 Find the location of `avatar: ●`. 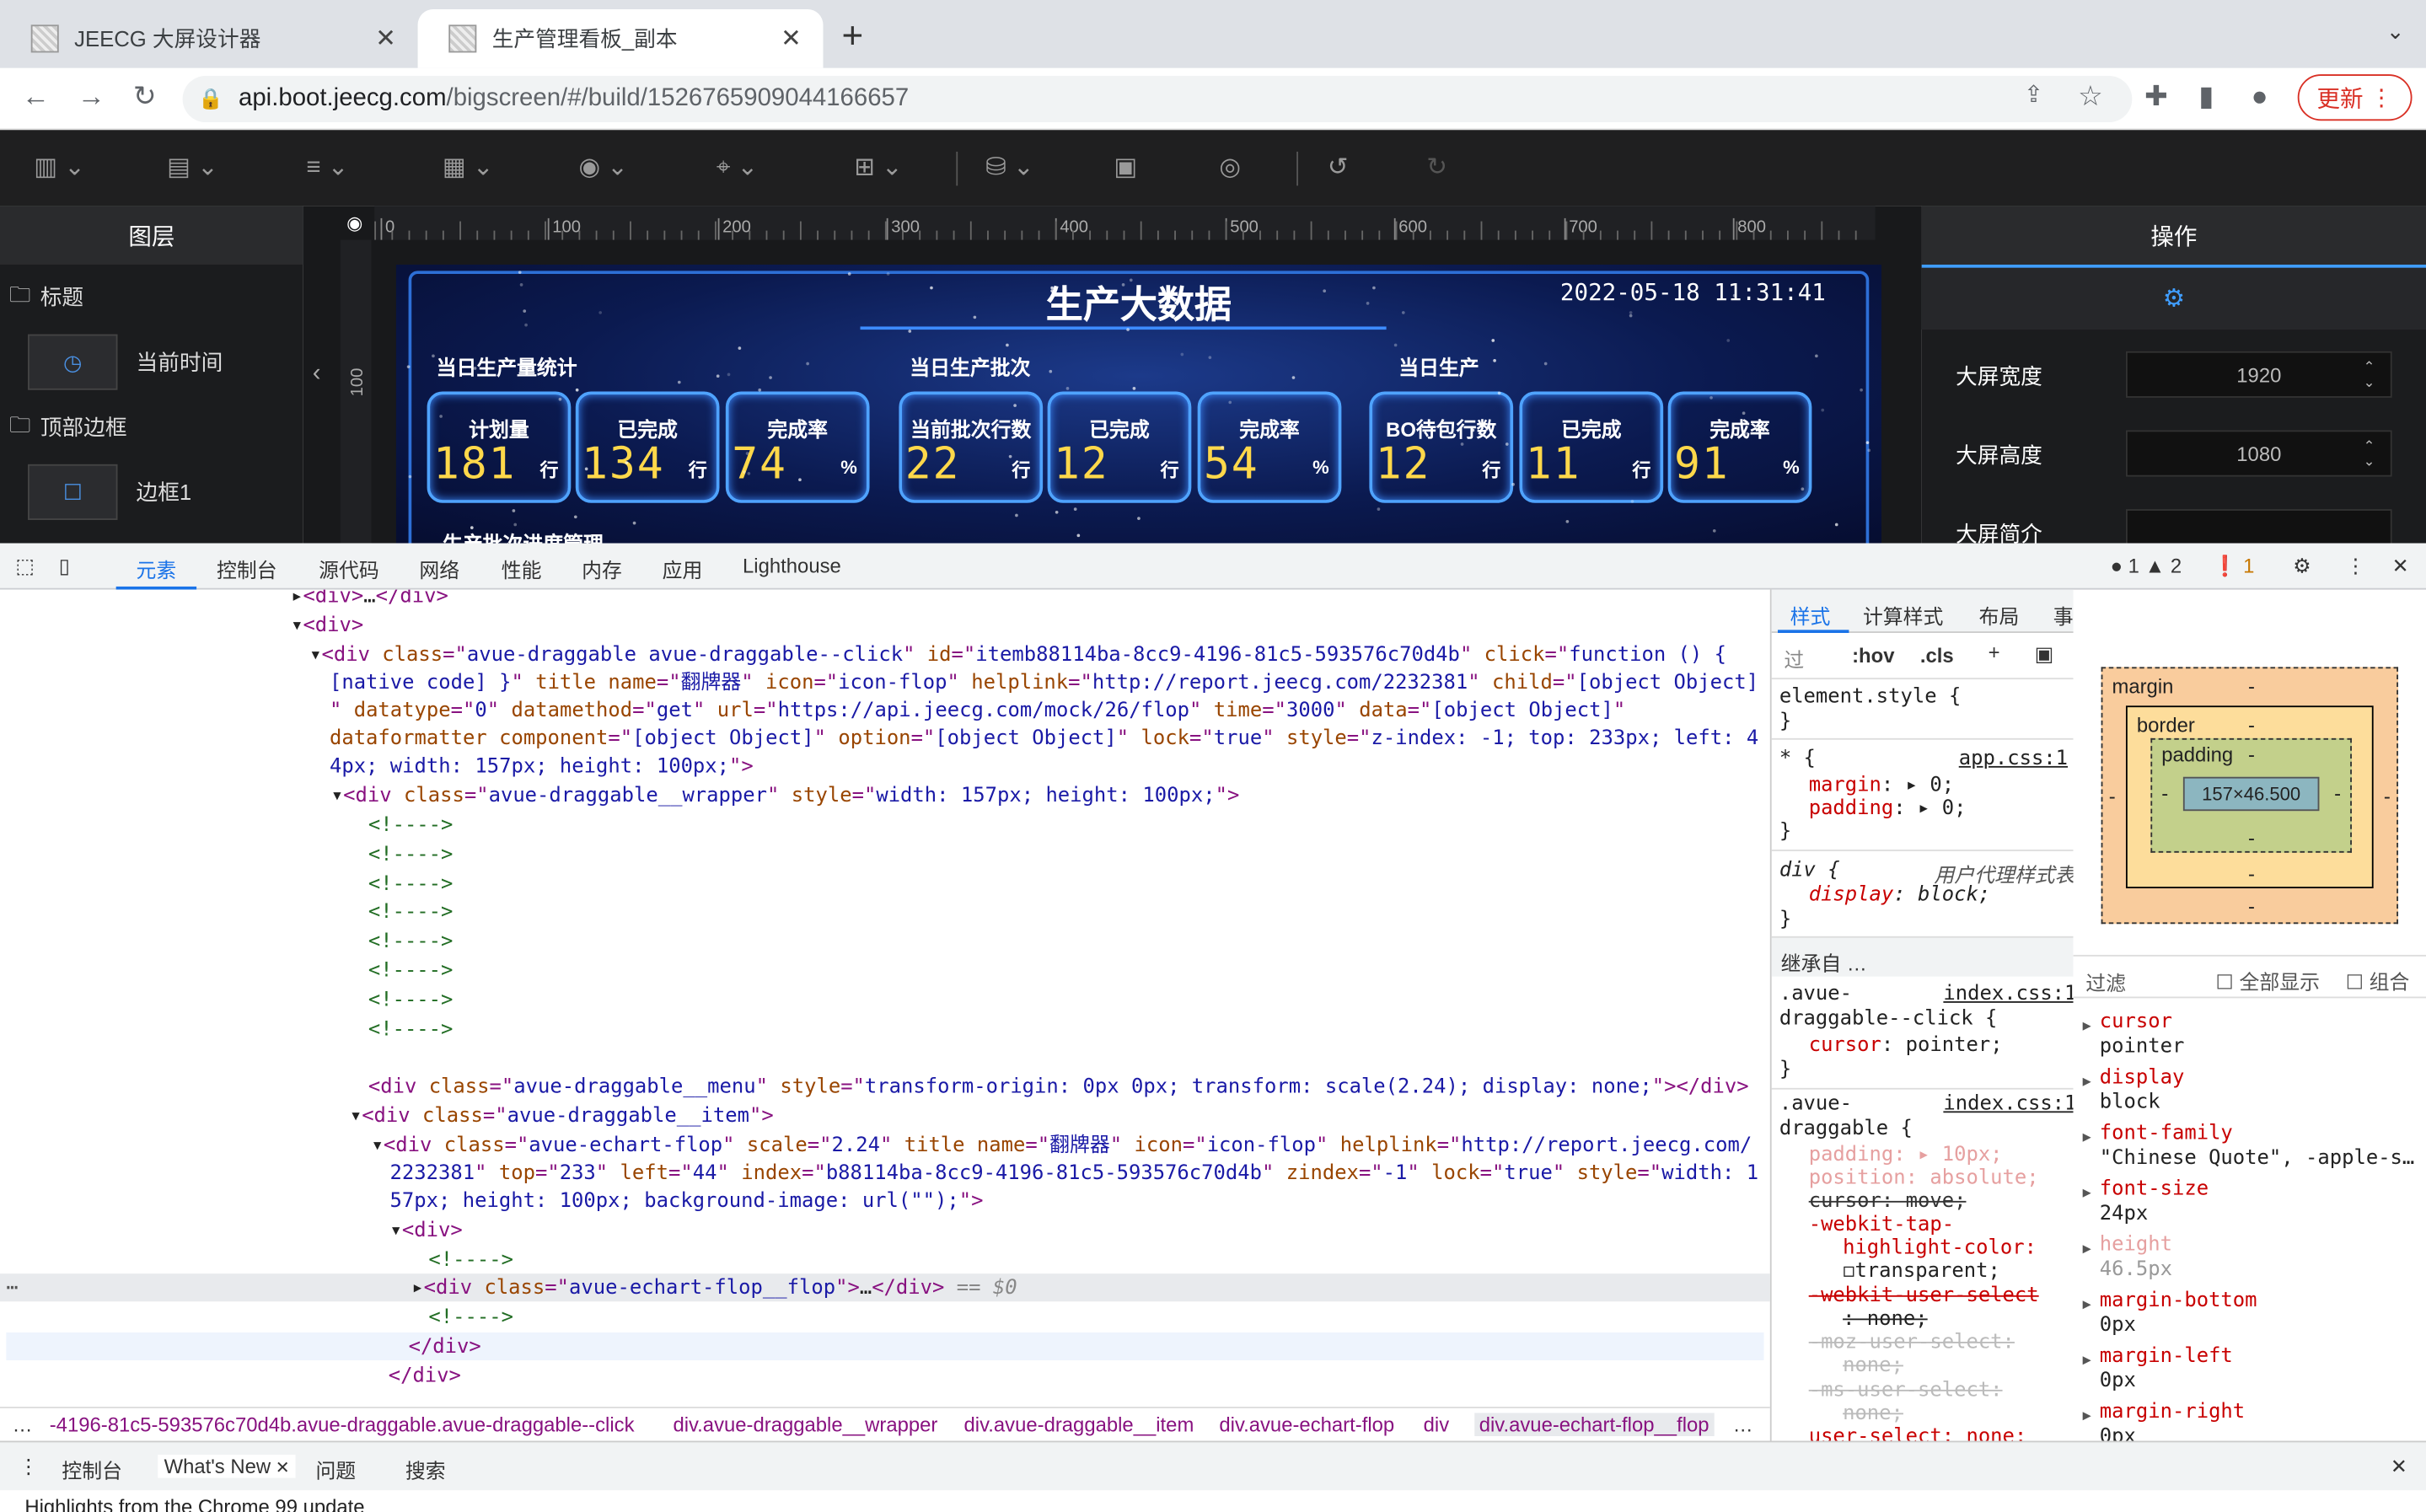

avatar: ● is located at coordinates (2260, 96).